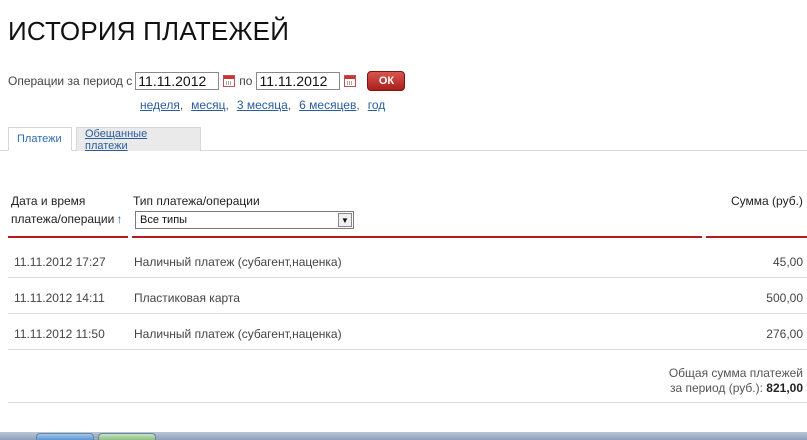  What do you see at coordinates (386, 81) in the screenshot?
I see `ok-button: ОК` at bounding box center [386, 81].